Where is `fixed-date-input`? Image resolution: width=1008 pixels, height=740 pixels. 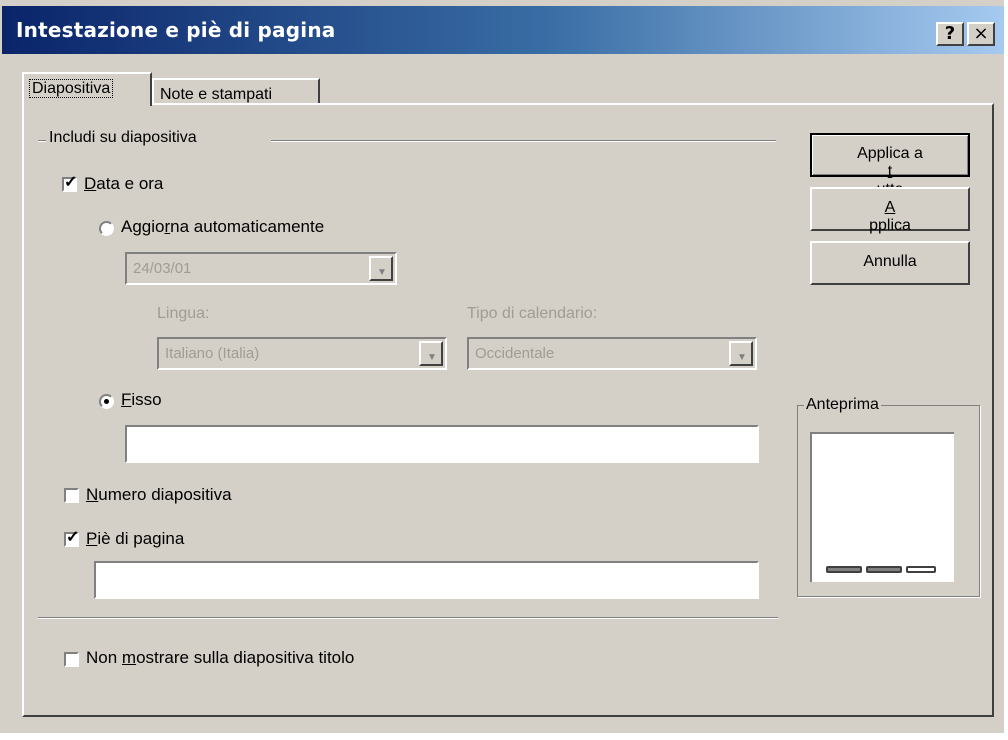
fixed-date-input is located at coordinates (442, 444).